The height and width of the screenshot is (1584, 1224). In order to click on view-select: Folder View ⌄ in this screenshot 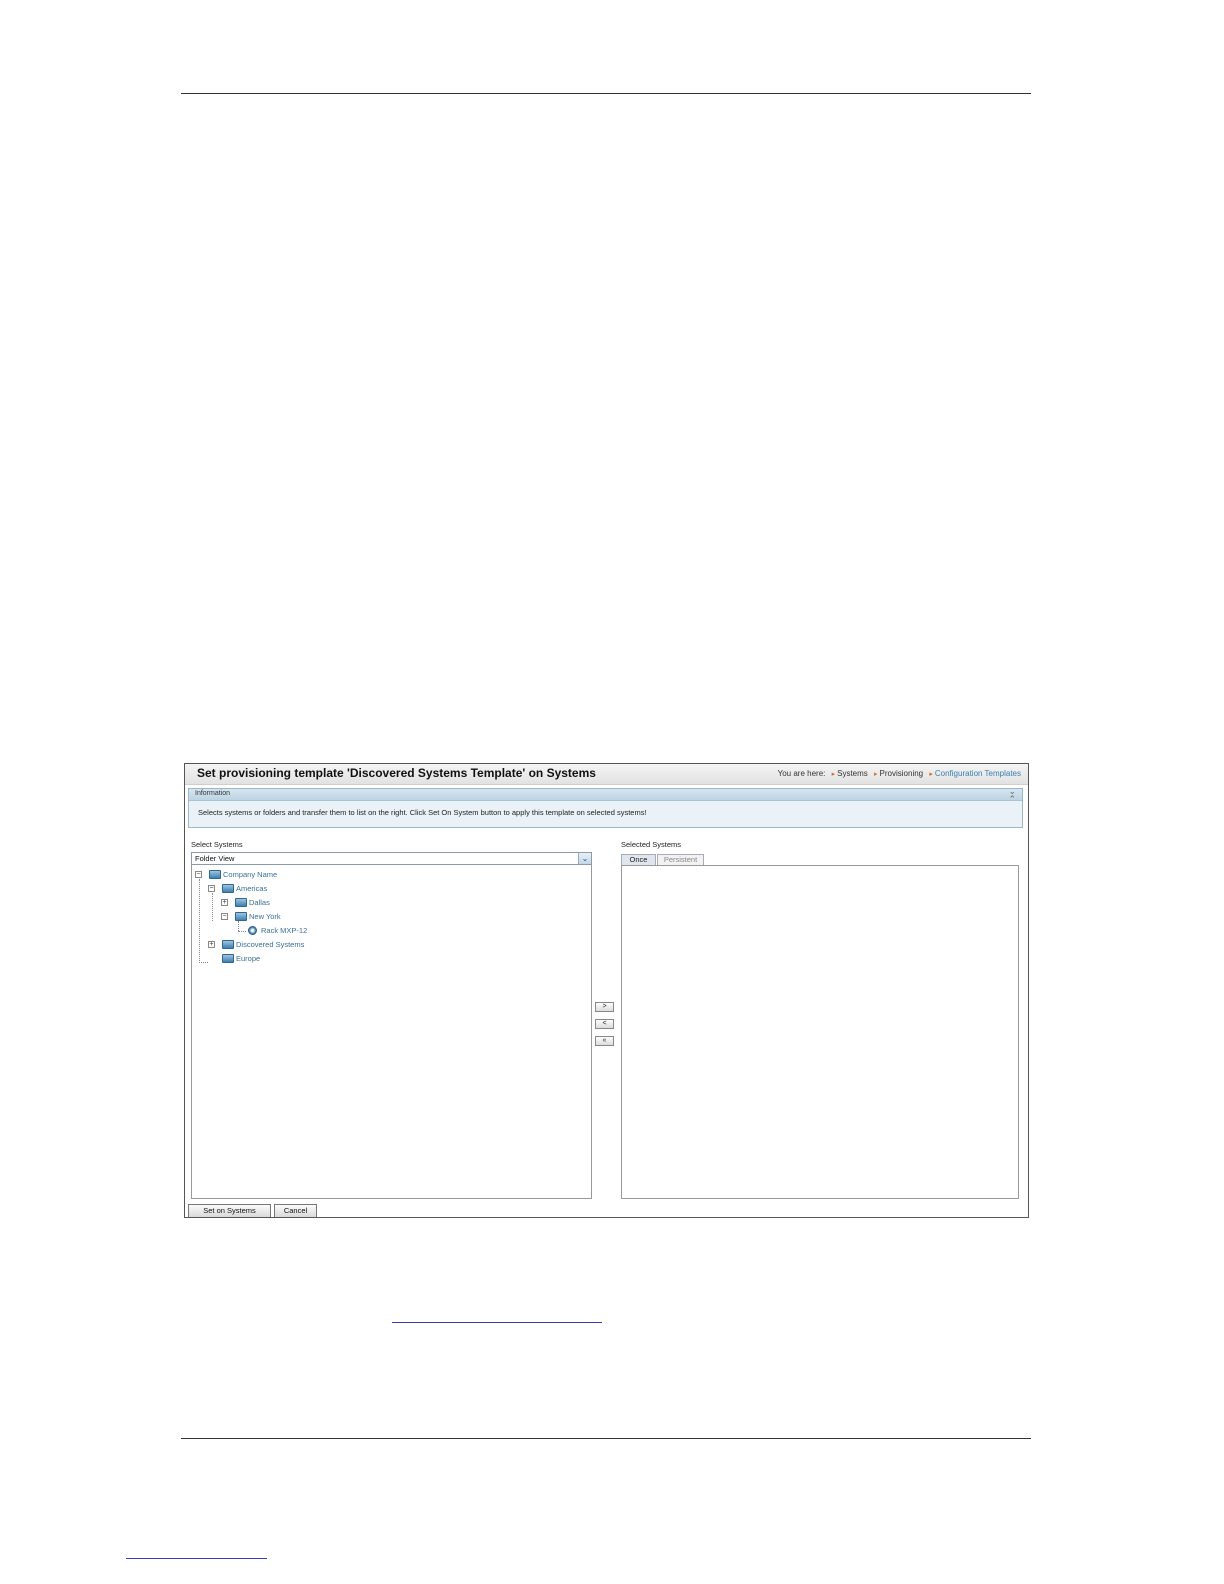, I will do `click(391, 858)`.